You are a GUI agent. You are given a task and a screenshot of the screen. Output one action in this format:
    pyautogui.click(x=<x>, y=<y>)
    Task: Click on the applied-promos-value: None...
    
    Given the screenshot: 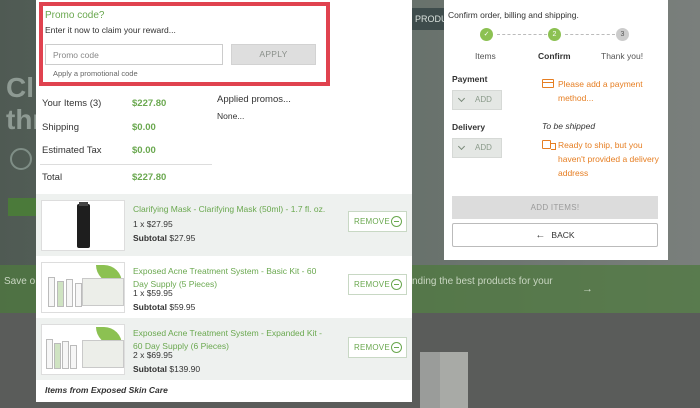 What is the action you would take?
    pyautogui.click(x=231, y=116)
    